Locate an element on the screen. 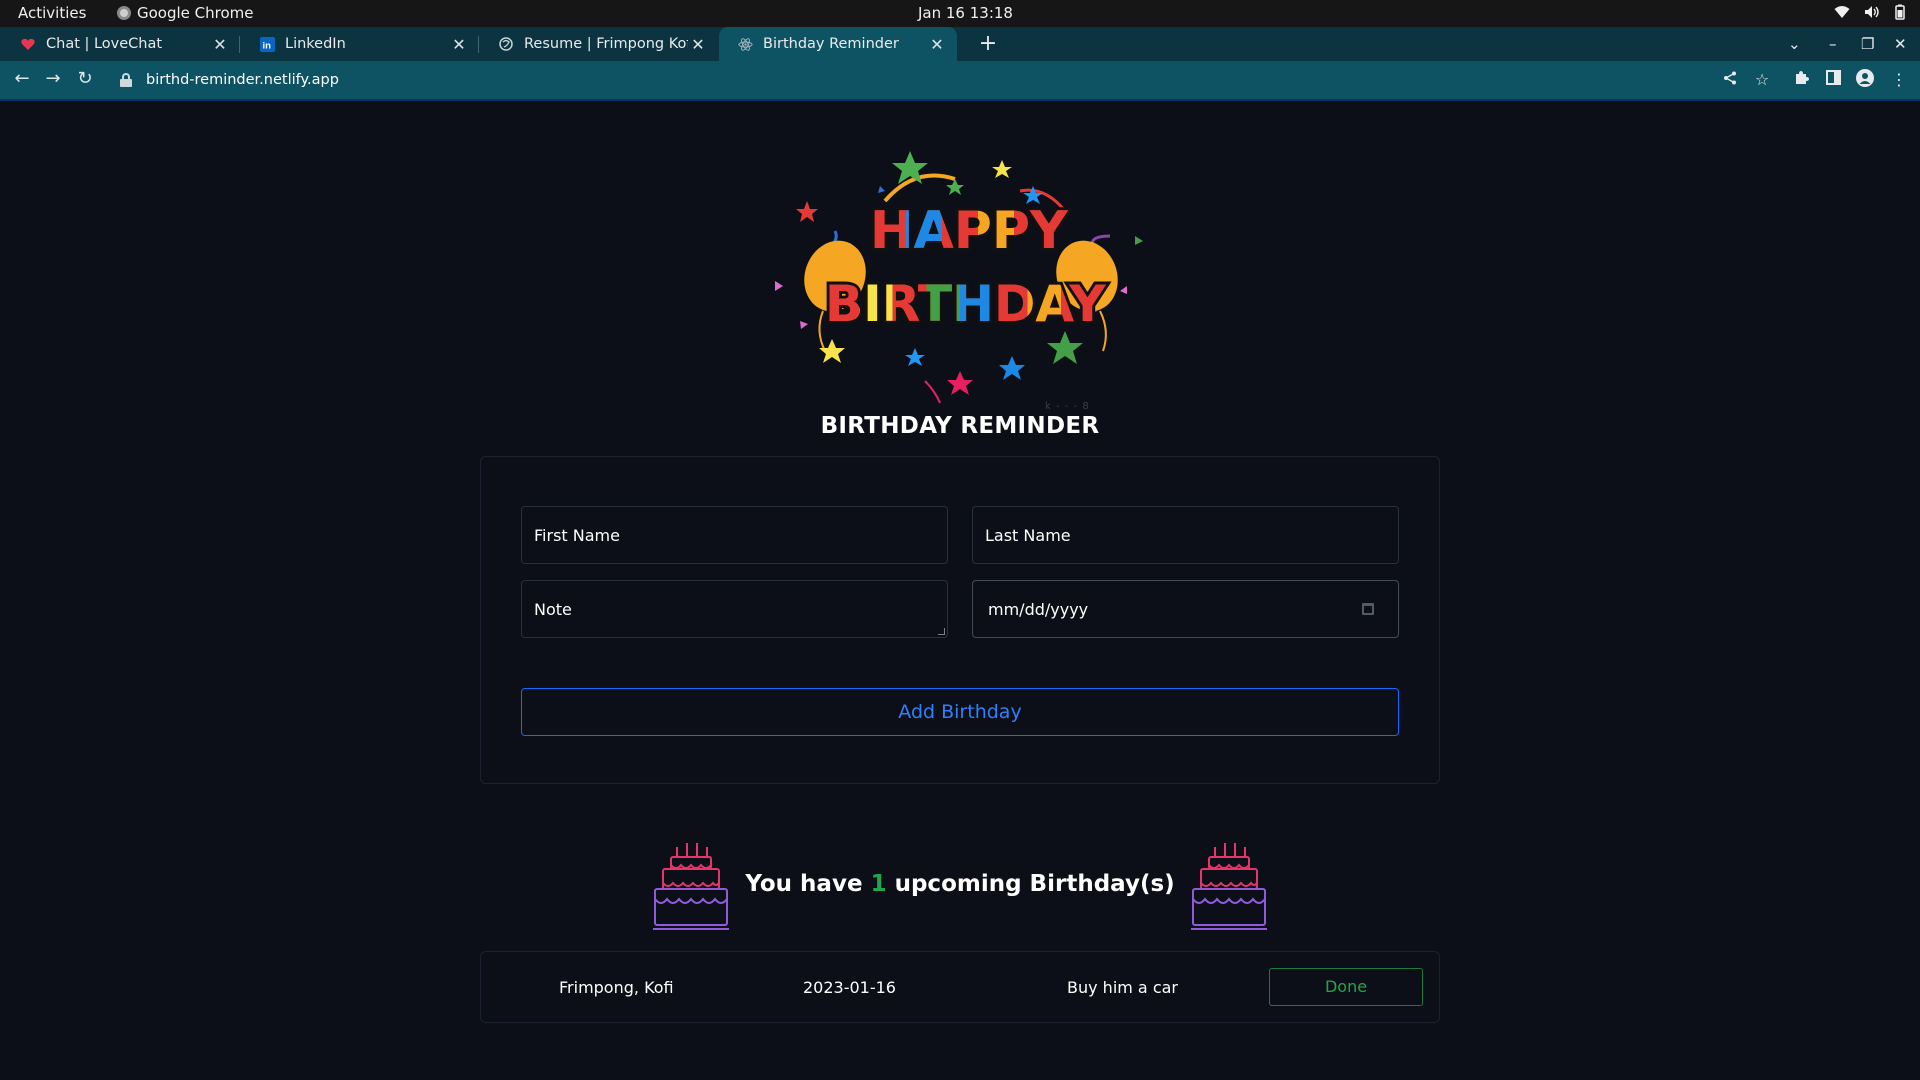 The width and height of the screenshot is (1920, 1080). new-tab-button: + is located at coordinates (988, 44).